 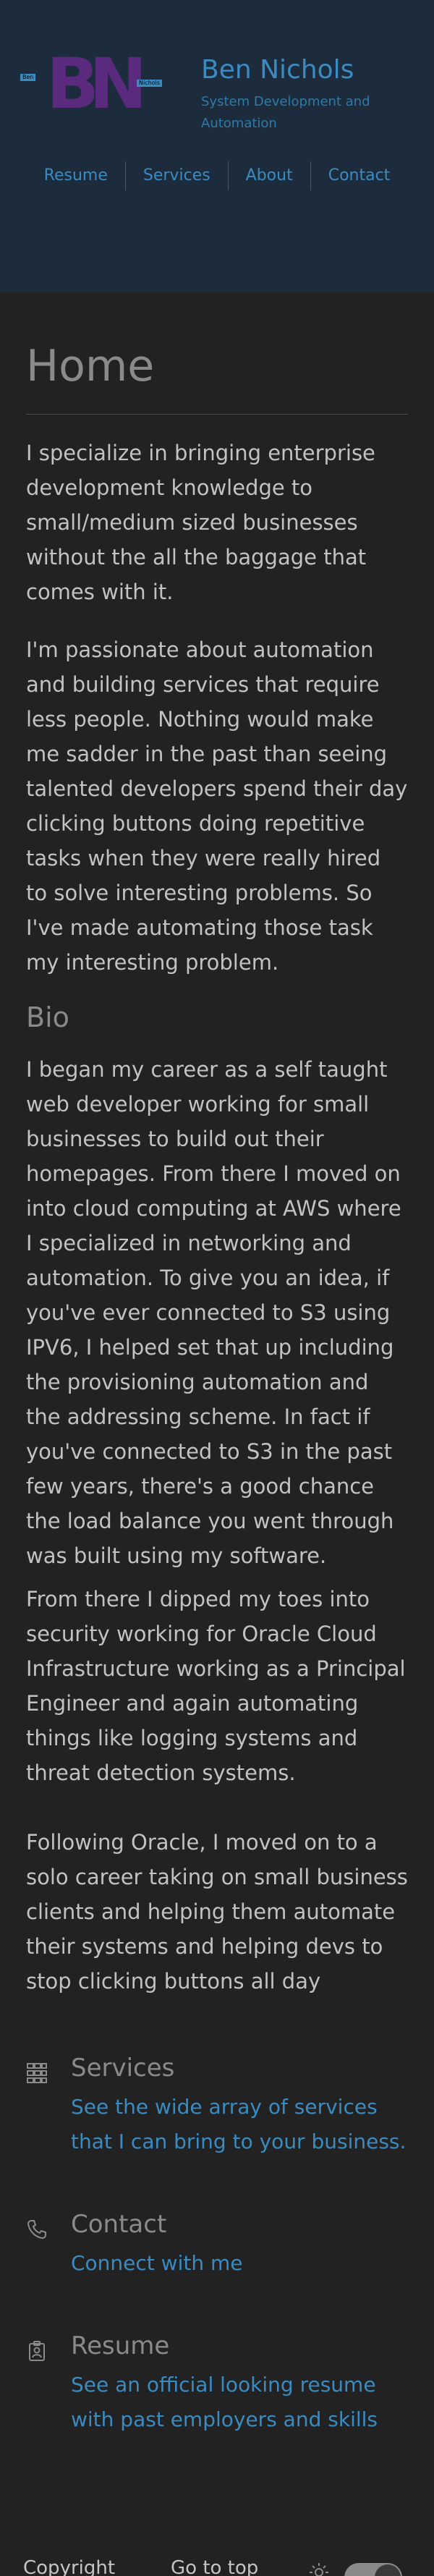 What do you see at coordinates (47, 1017) in the screenshot?
I see `bio-heading: Bio` at bounding box center [47, 1017].